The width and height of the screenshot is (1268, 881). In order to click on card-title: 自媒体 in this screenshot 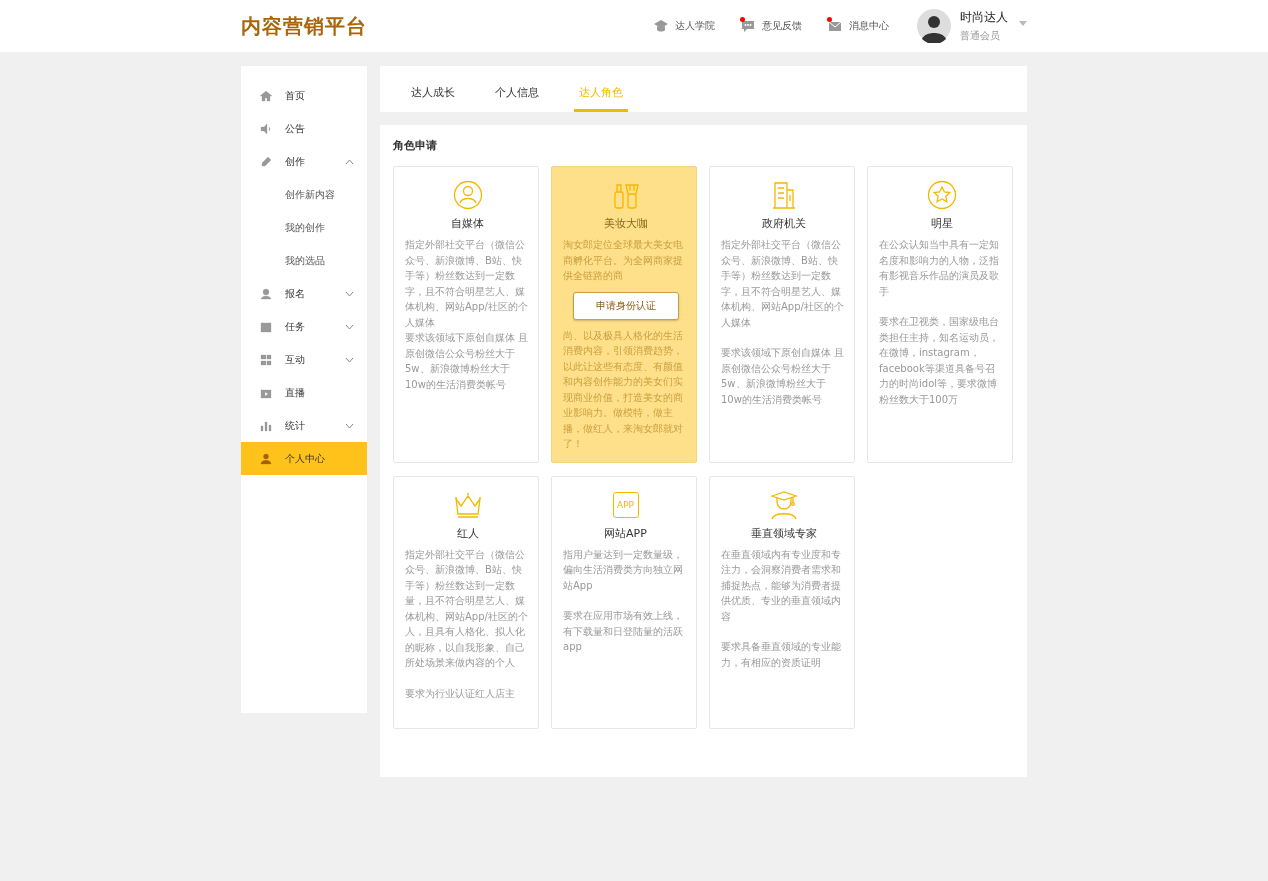, I will do `click(467, 223)`.